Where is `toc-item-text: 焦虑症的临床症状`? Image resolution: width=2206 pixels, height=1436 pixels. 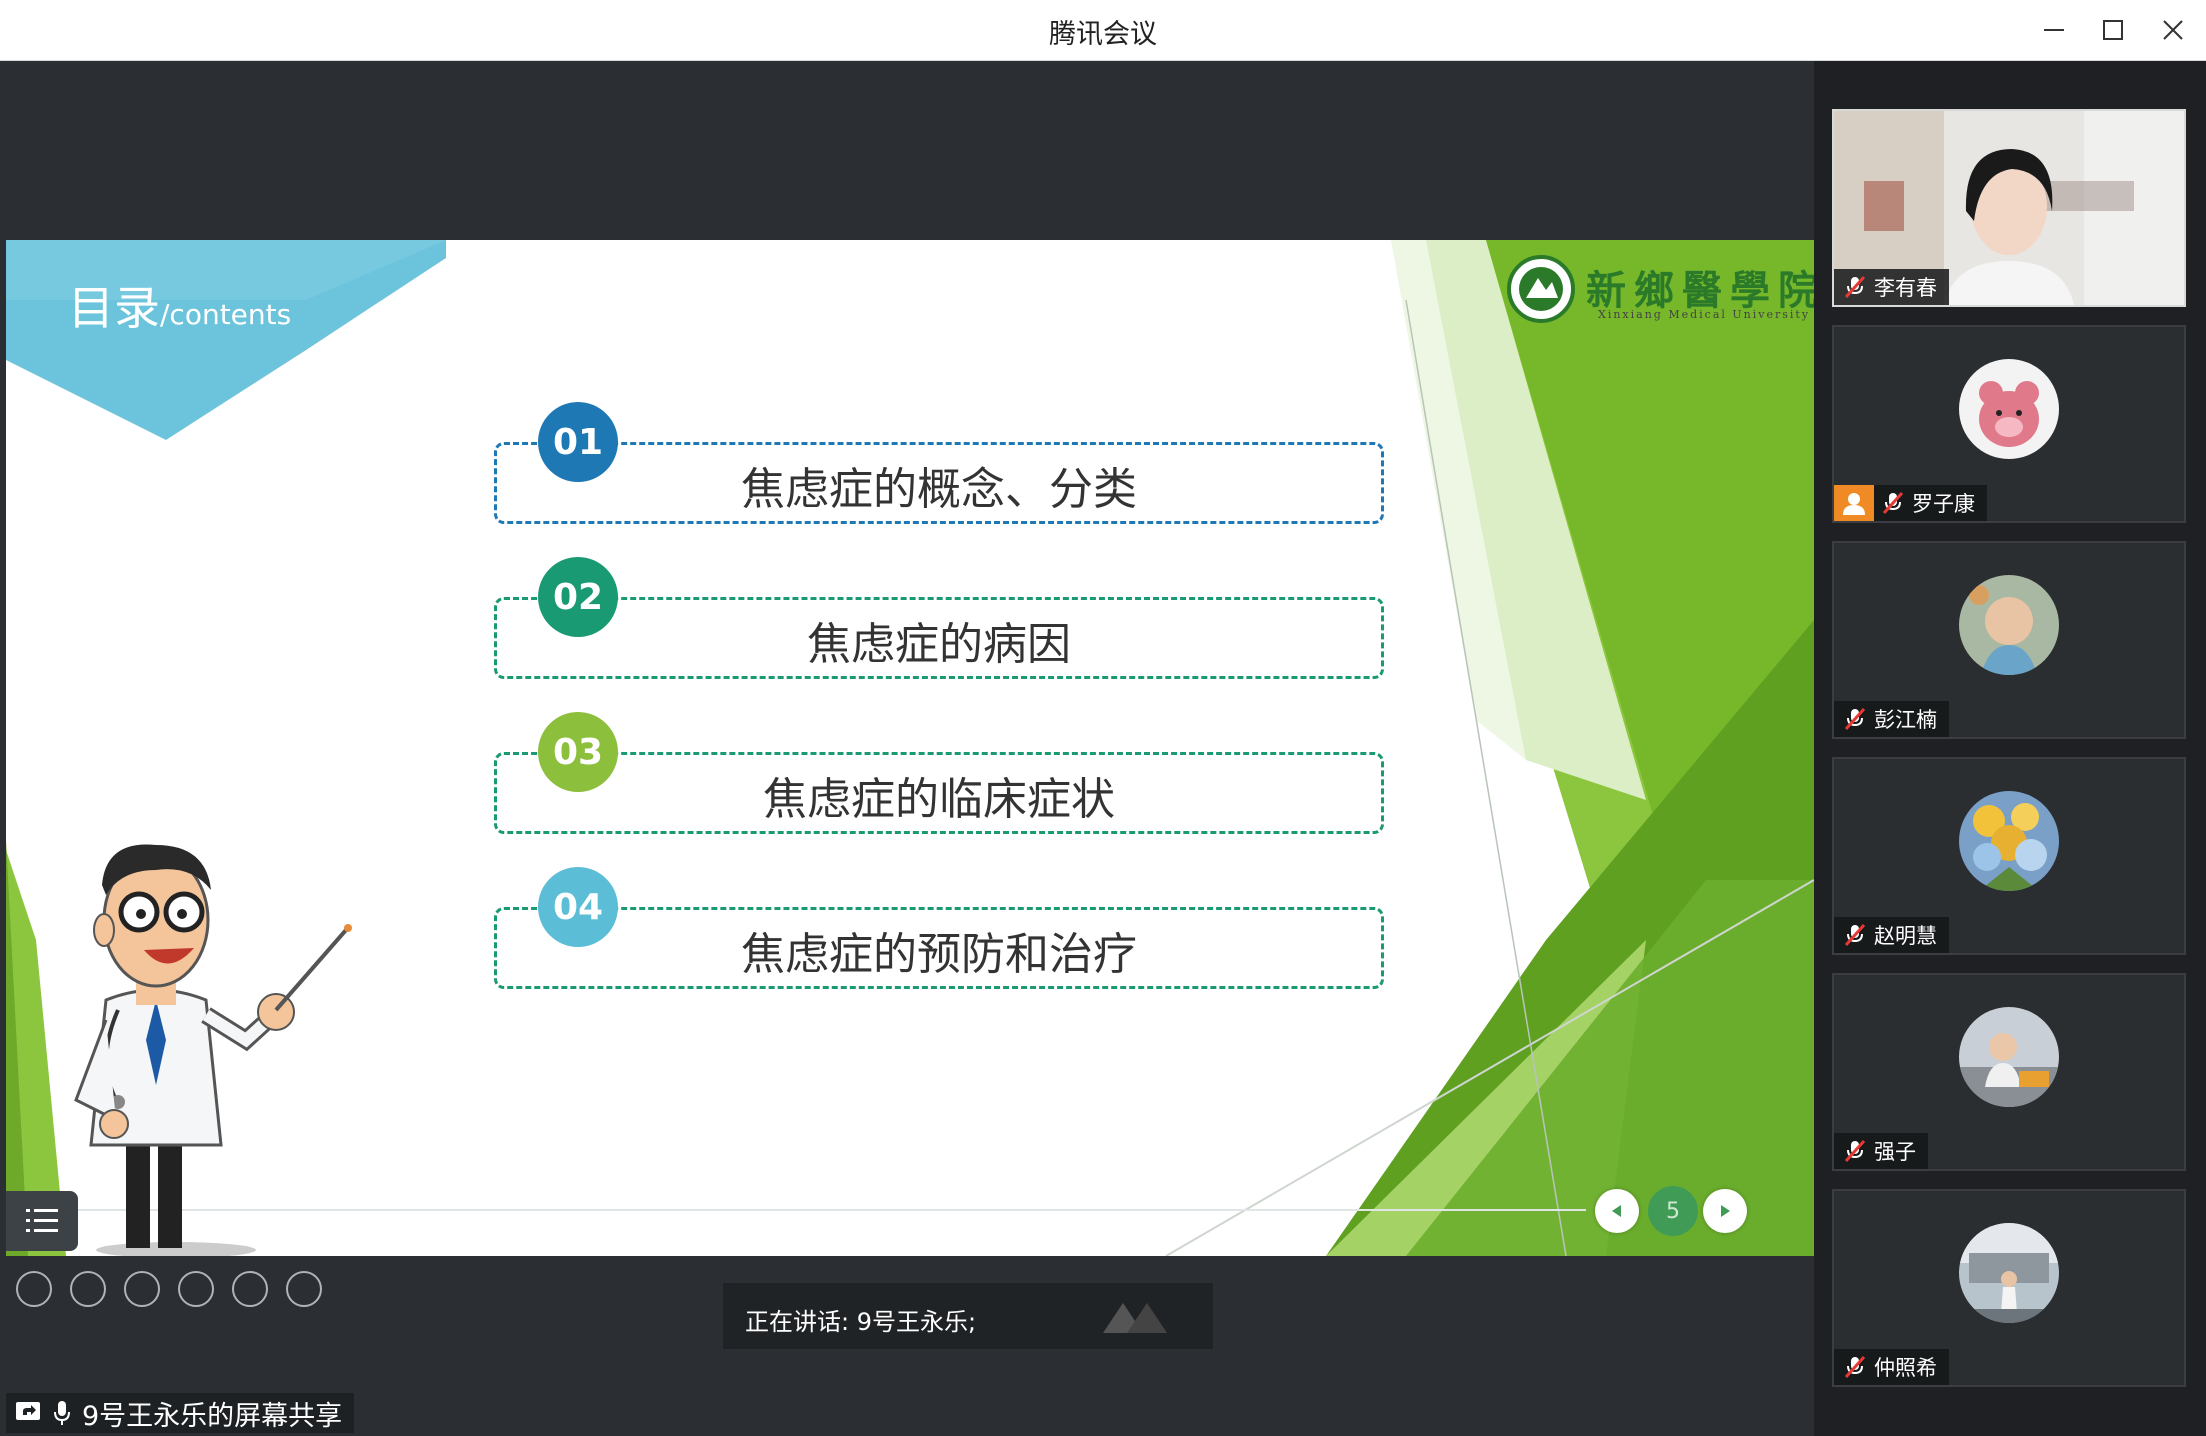 toc-item-text: 焦虑症的临床症状 is located at coordinates (939, 799).